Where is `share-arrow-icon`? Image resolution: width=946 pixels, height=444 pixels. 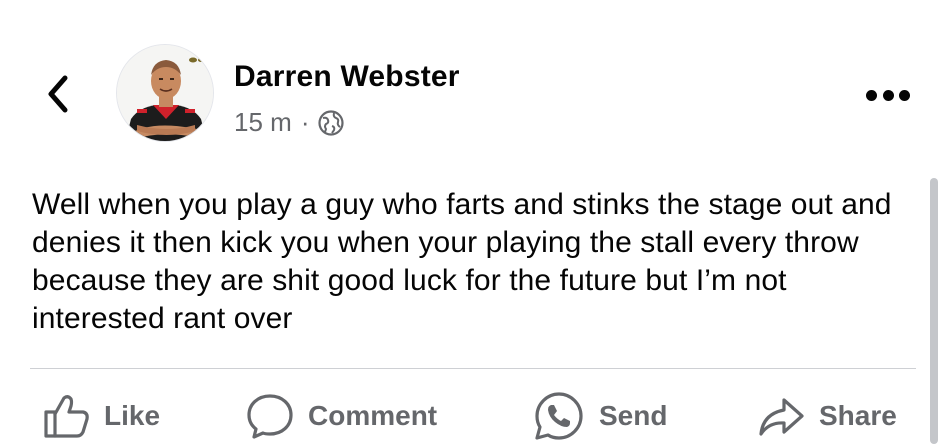
share-arrow-icon is located at coordinates (781, 417).